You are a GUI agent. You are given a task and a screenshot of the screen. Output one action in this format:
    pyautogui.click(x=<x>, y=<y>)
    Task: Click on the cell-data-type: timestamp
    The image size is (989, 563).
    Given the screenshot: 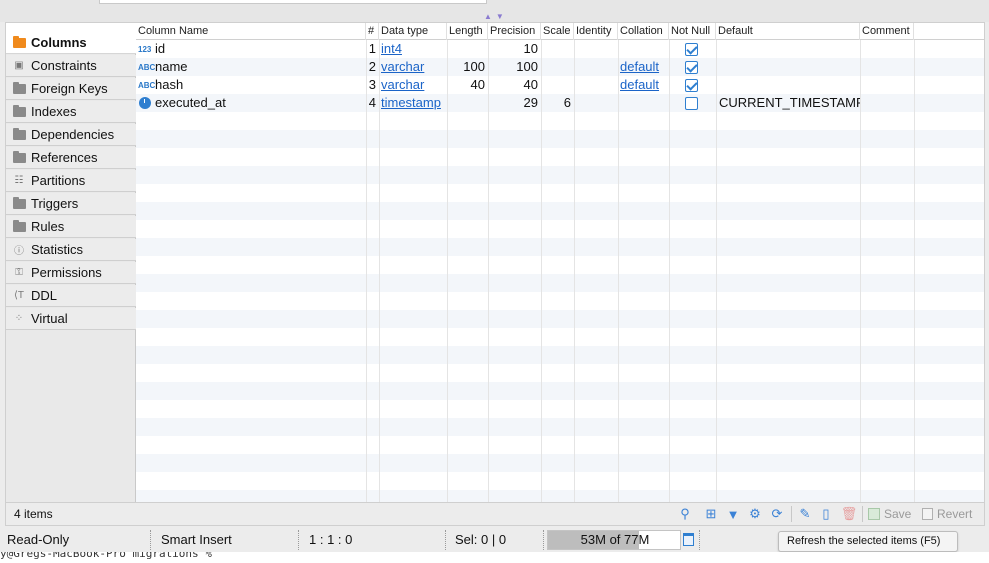 What is the action you would take?
    pyautogui.click(x=413, y=103)
    